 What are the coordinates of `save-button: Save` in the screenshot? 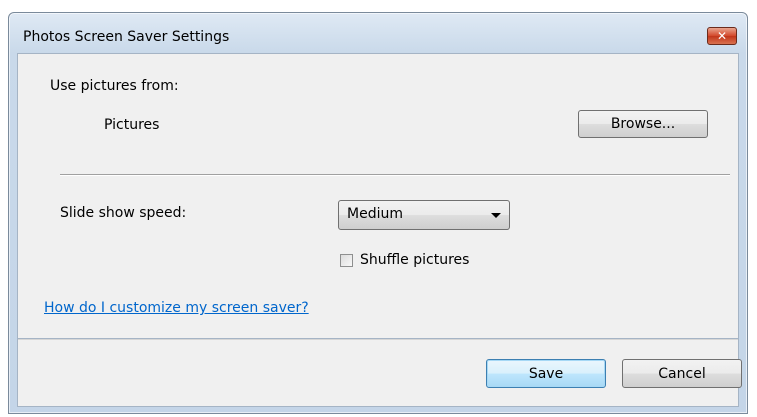 It's located at (546, 373).